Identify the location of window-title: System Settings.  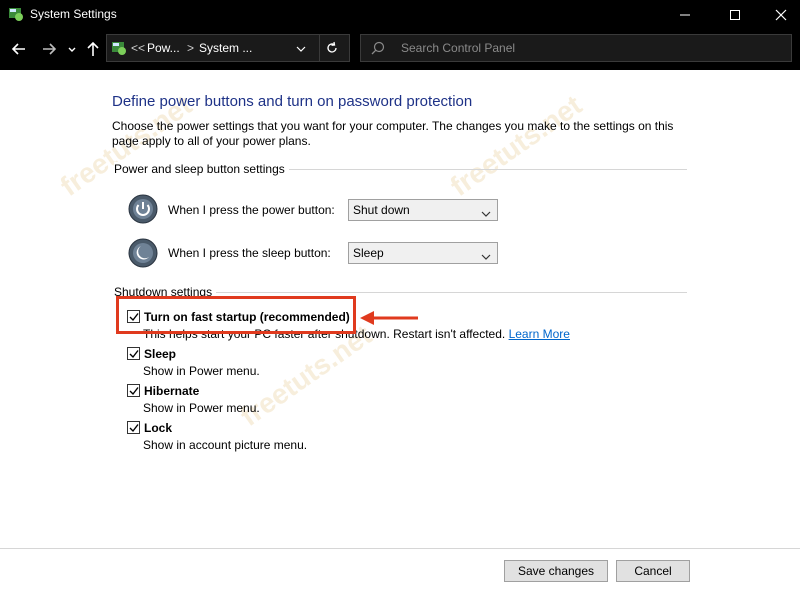
(73, 14).